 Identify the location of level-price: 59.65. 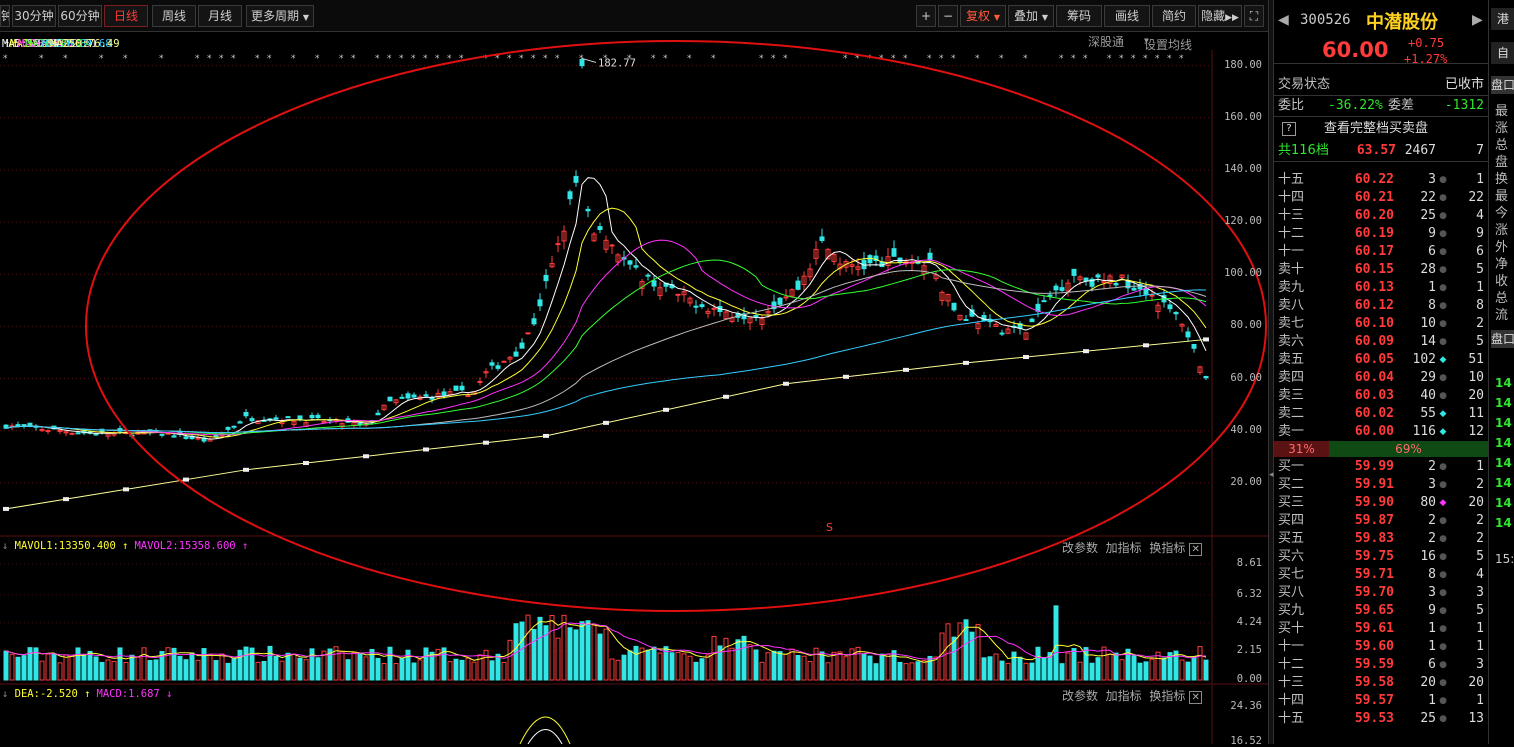
(1374, 610).